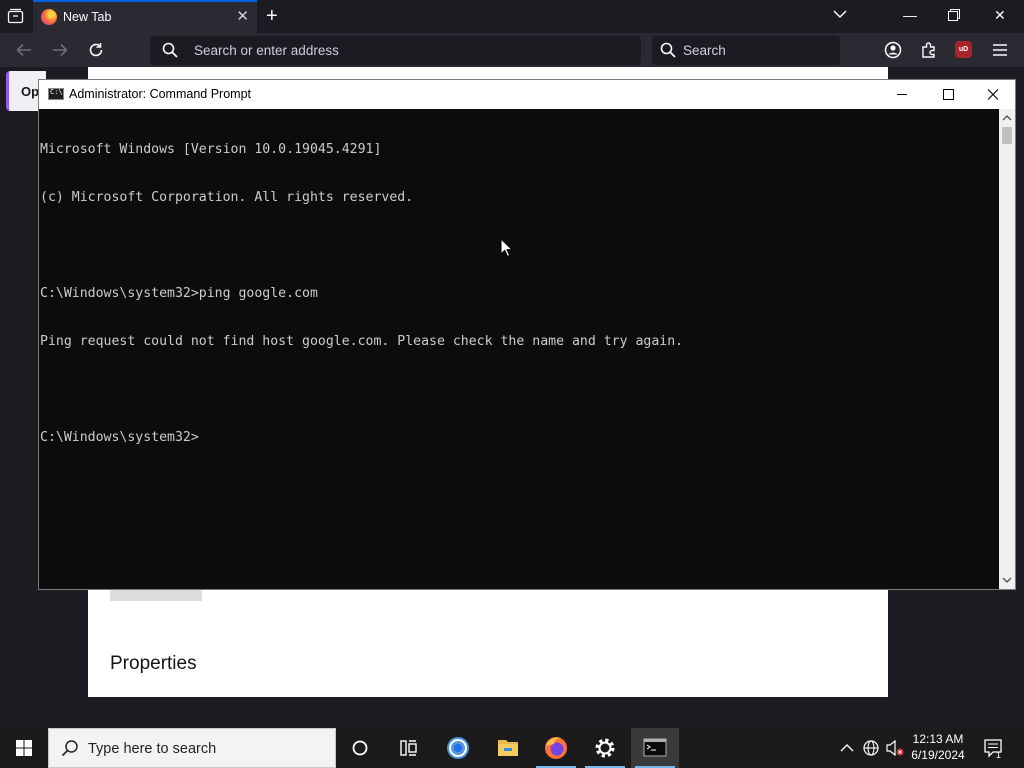 This screenshot has width=1024, height=768. I want to click on restore-browser-button, so click(954, 15).